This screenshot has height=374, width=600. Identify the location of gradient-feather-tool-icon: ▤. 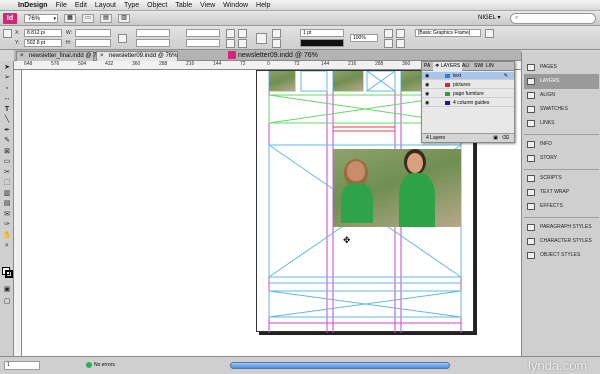
(7, 203).